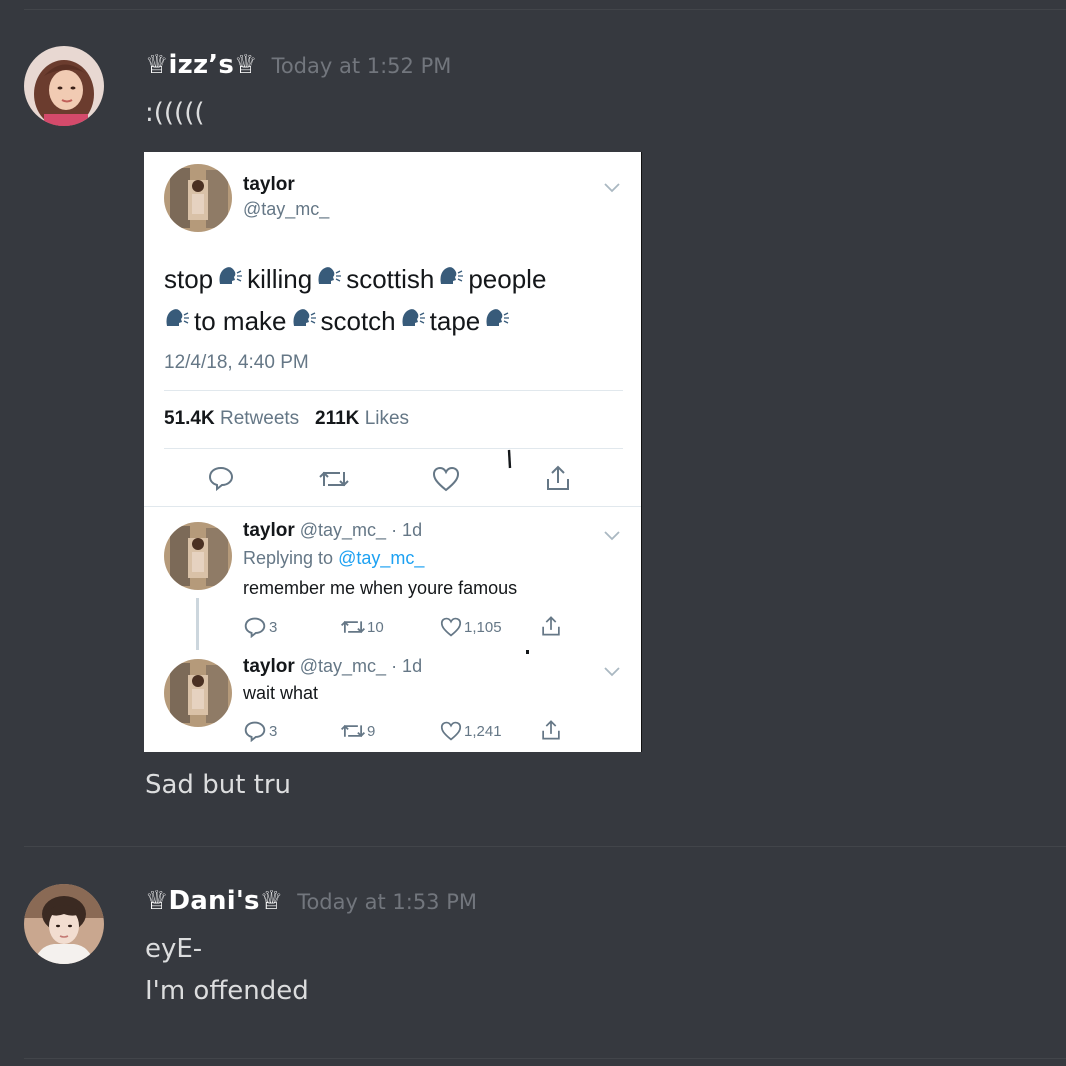 The height and width of the screenshot is (1066, 1066). I want to click on tweet-text-line-1: stop killing scottish people, so click(355, 279).